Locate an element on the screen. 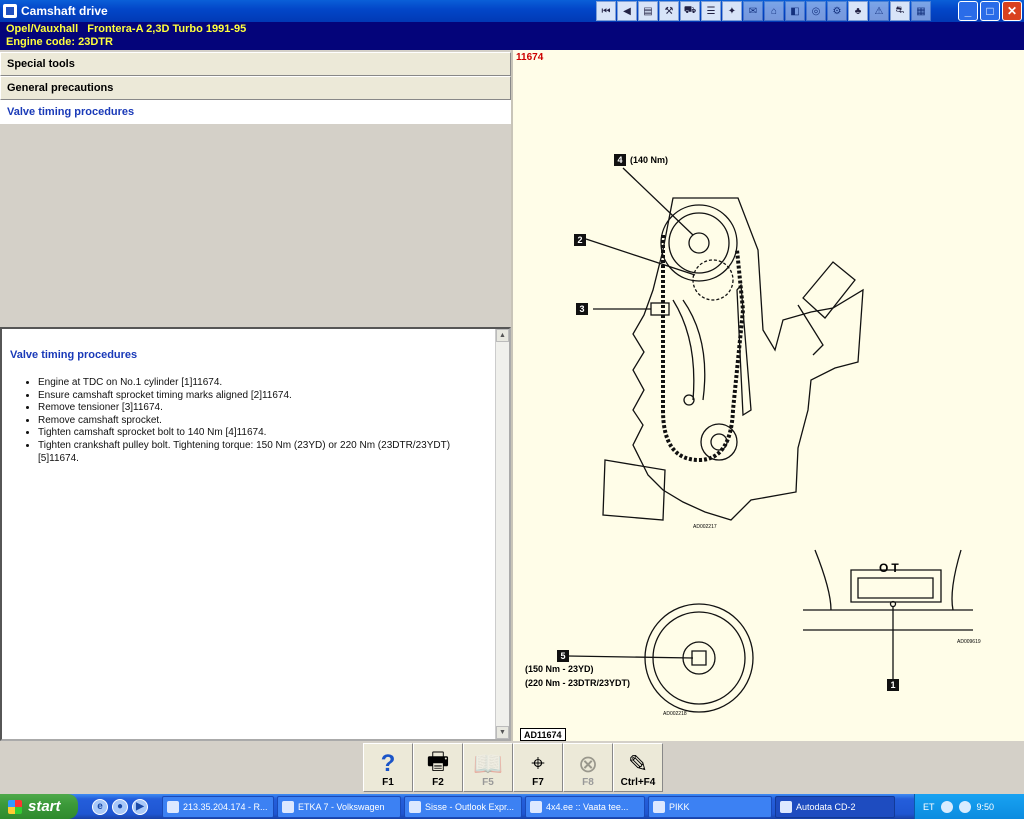  tools-icon: ✦ is located at coordinates (732, 11).